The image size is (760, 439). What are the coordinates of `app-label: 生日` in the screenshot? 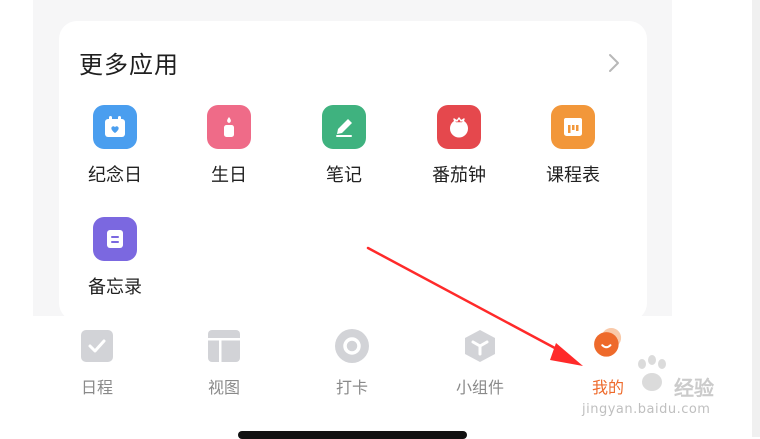 It's located at (229, 175).